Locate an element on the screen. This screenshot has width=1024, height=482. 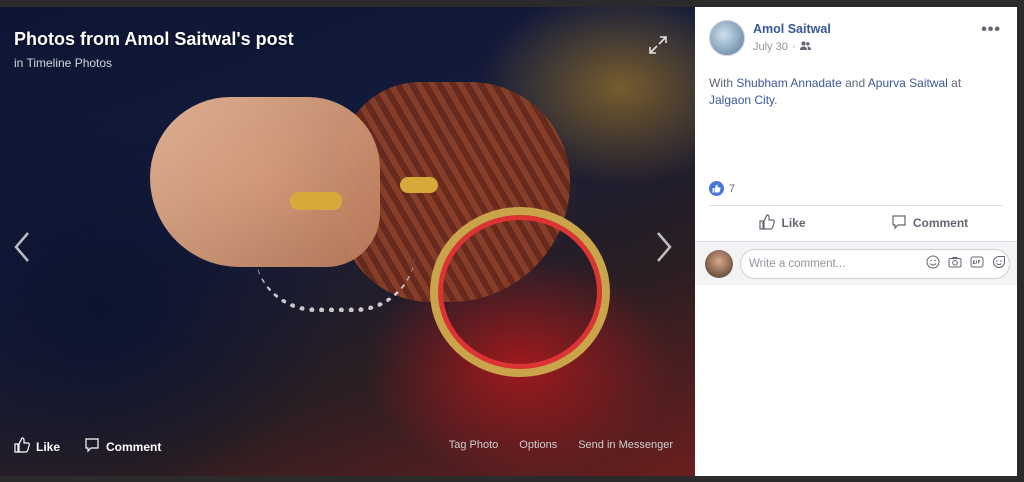
photo-comment-label: Comment is located at coordinates (134, 446).